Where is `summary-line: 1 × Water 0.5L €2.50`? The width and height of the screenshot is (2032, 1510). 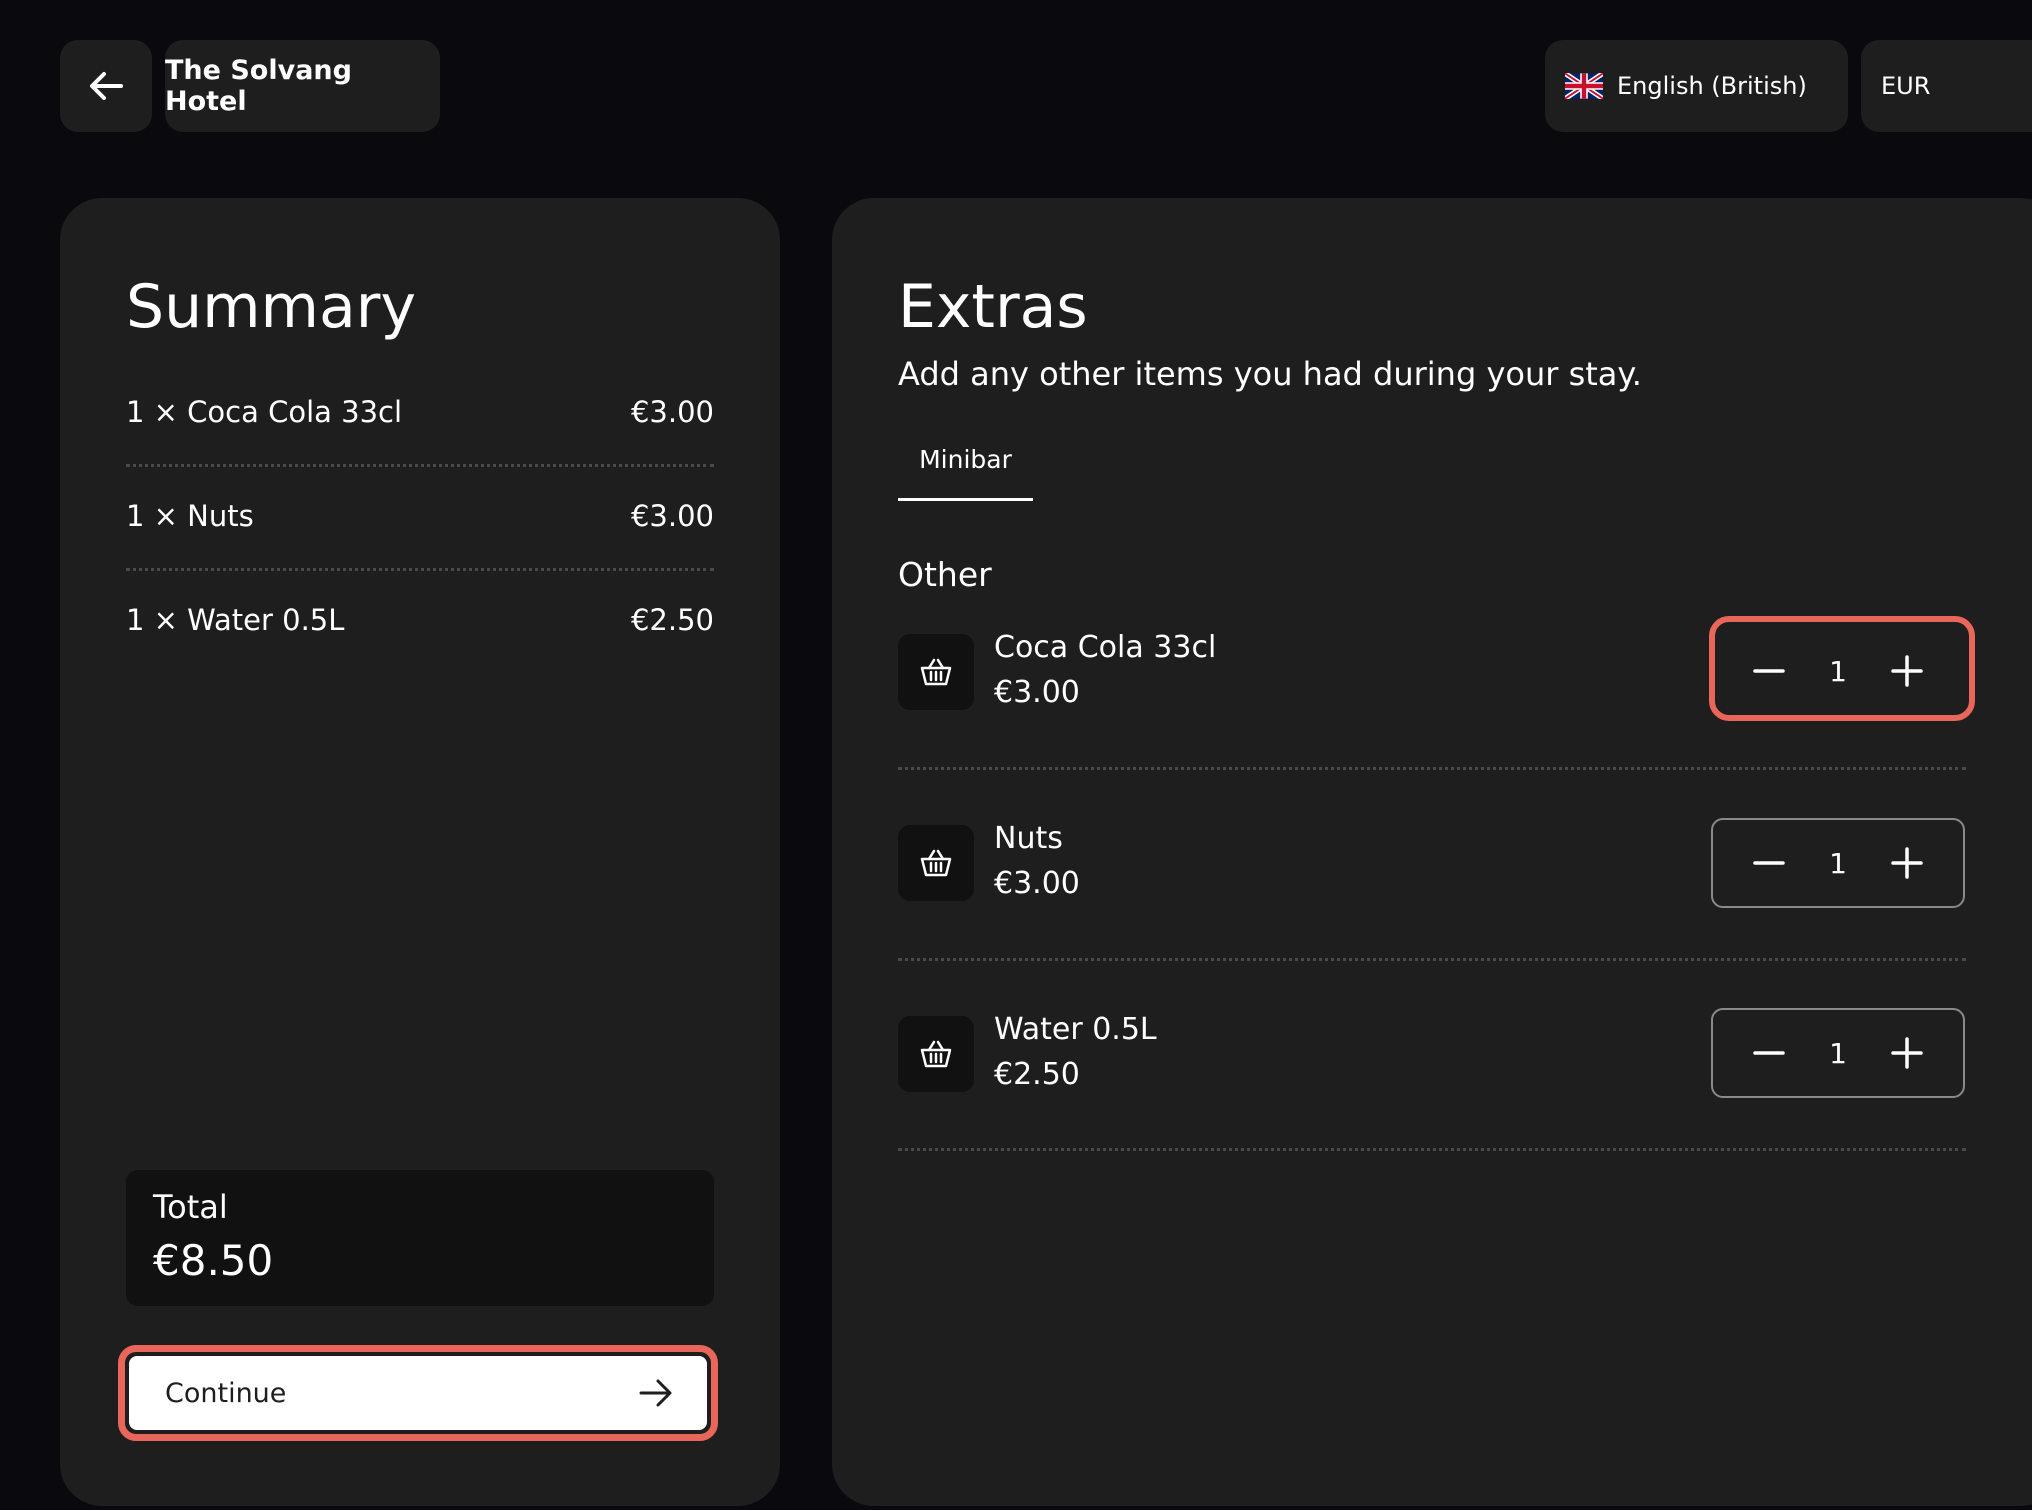
summary-line: 1 × Water 0.5L €2.50 is located at coordinates (420, 620).